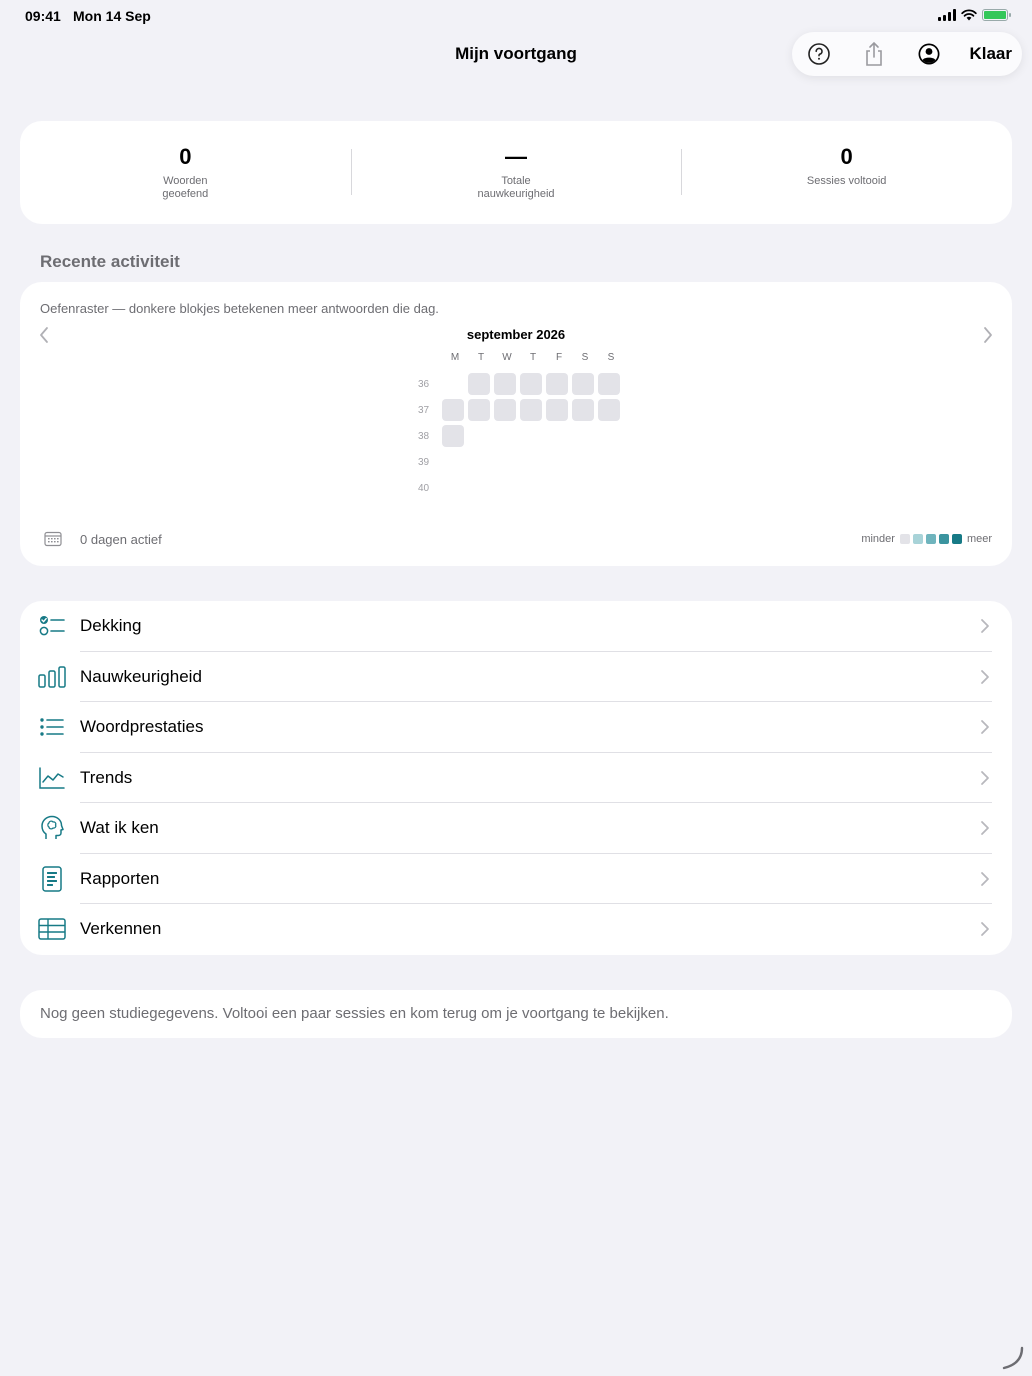  Describe the element at coordinates (52, 929) in the screenshot. I see `table-icon` at that location.